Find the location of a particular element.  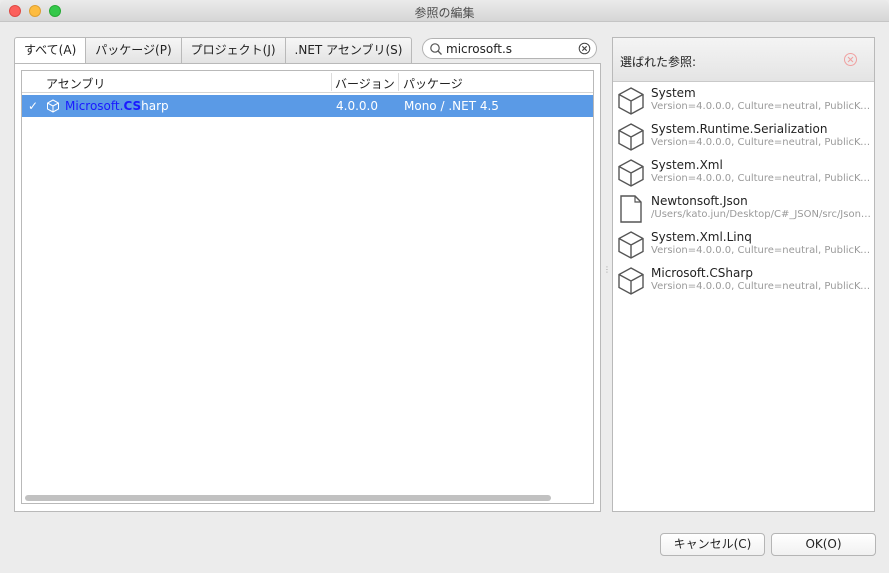

reference-name: System.Runtime.Serialization is located at coordinates (739, 129).